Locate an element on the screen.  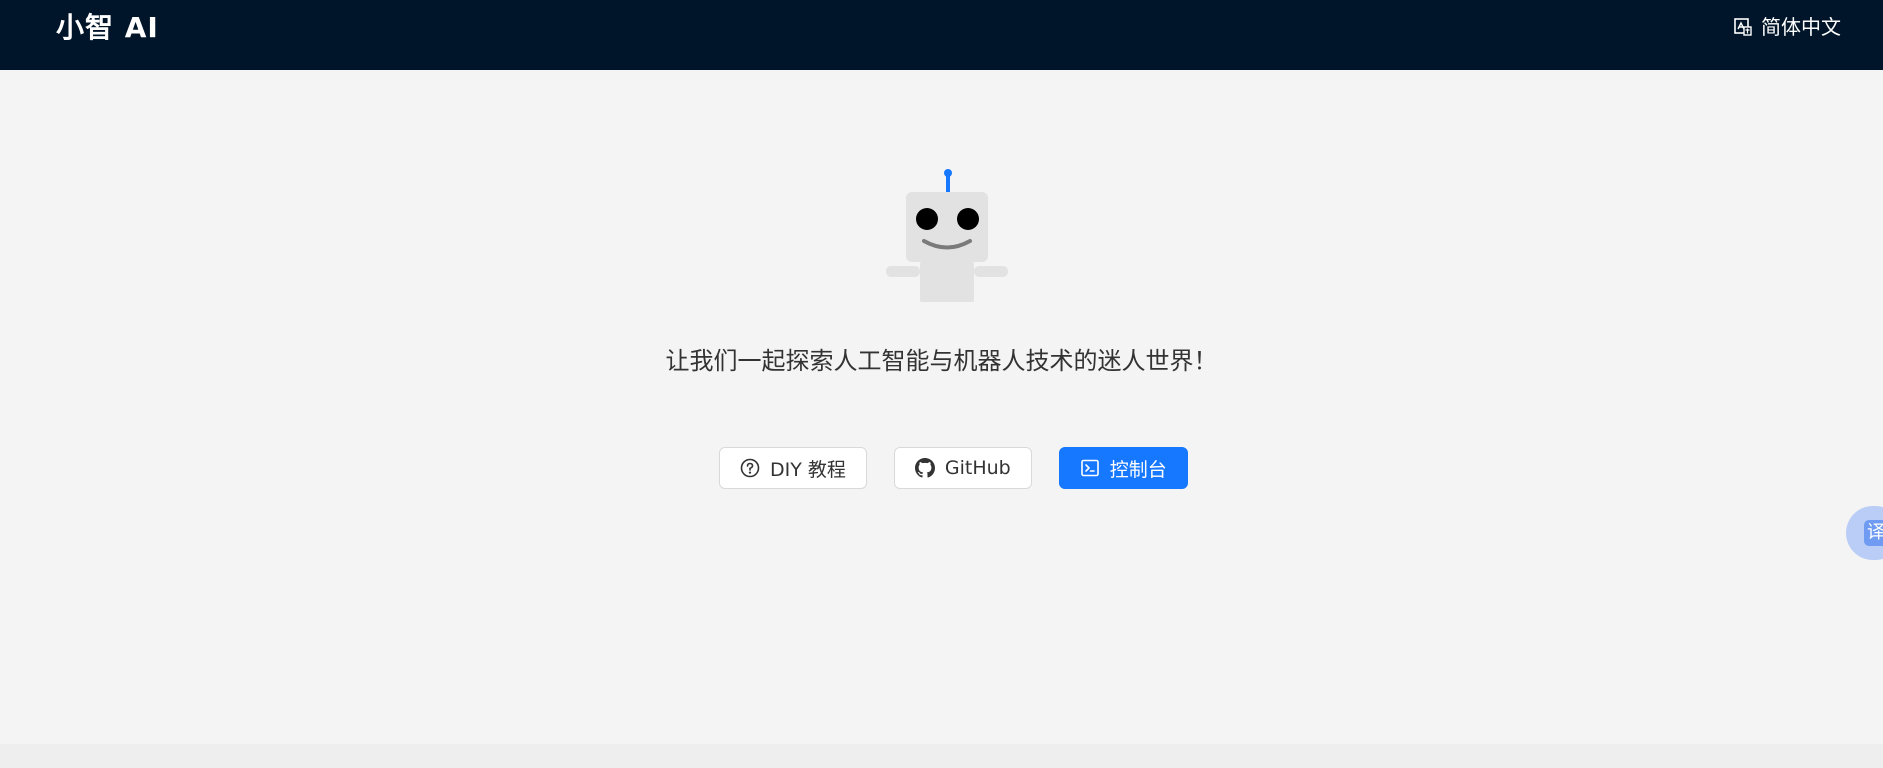
language-switcher: 简体中文 is located at coordinates (1787, 27).